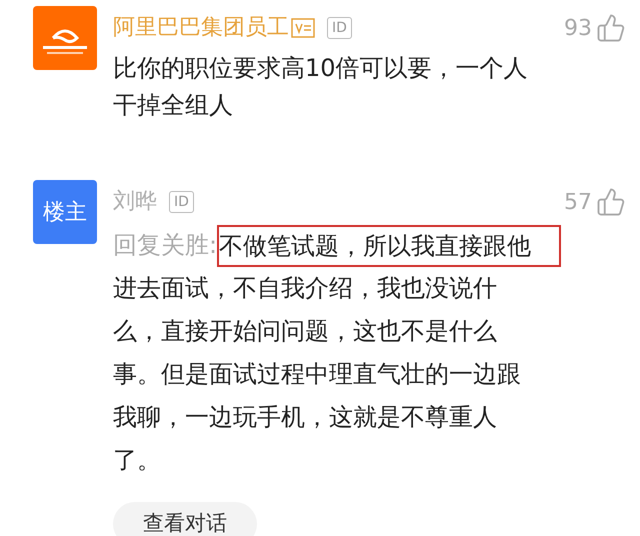  I want to click on author-name: 阿里巴巴集团员工, so click(201, 28).